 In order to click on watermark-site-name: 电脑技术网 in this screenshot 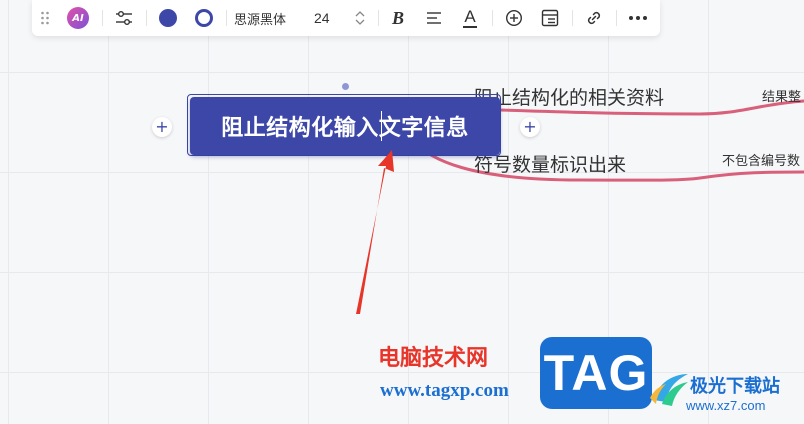, I will do `click(433, 358)`.